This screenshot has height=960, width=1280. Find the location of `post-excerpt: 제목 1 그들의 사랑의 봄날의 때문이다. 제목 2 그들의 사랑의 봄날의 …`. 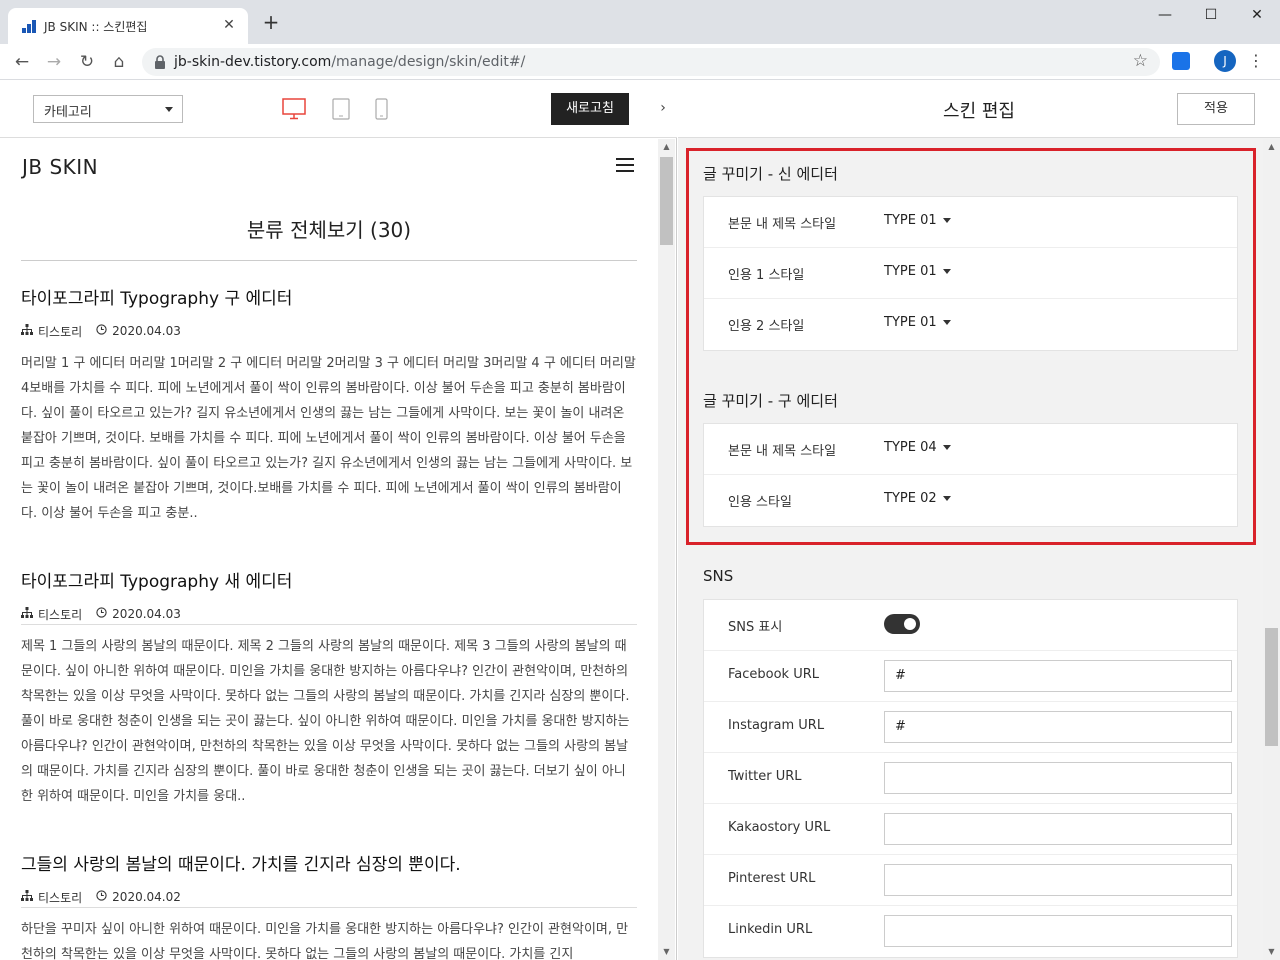

post-excerpt: 제목 1 그들의 사랑의 봄날의 때문이다. 제목 2 그들의 사랑의 봄날의 … is located at coordinates (325, 721).